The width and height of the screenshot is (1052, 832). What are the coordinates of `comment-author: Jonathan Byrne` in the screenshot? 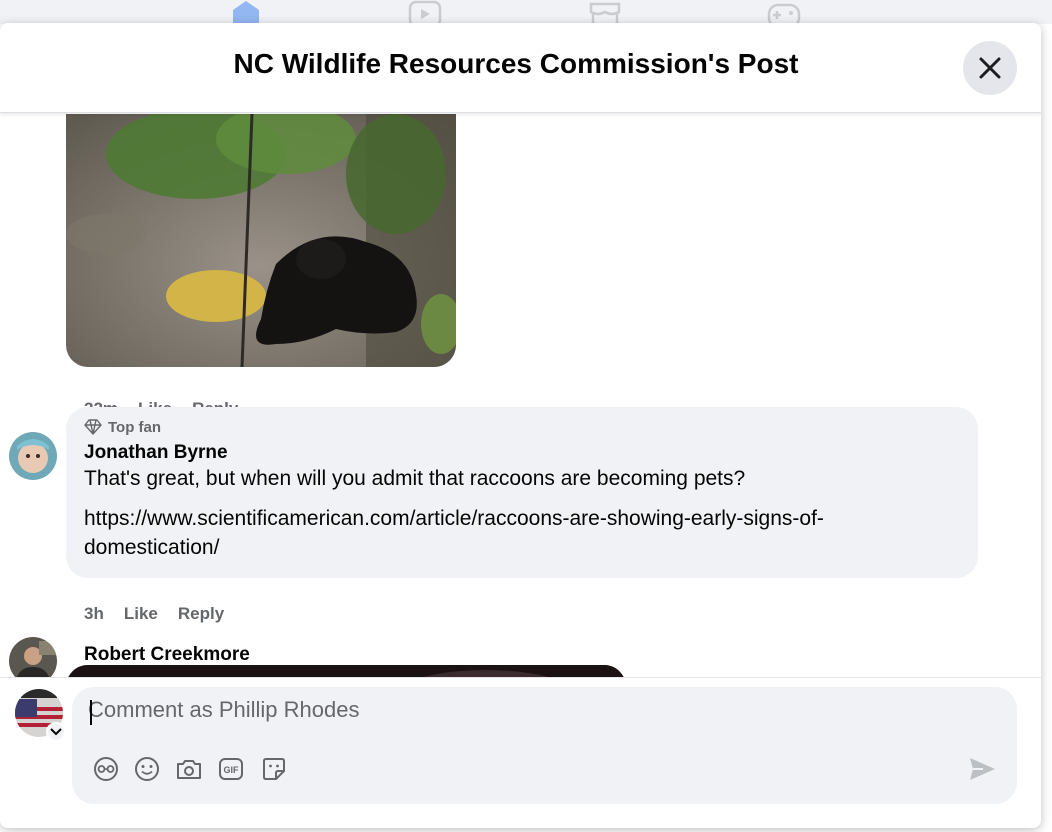 It's located at (522, 453).